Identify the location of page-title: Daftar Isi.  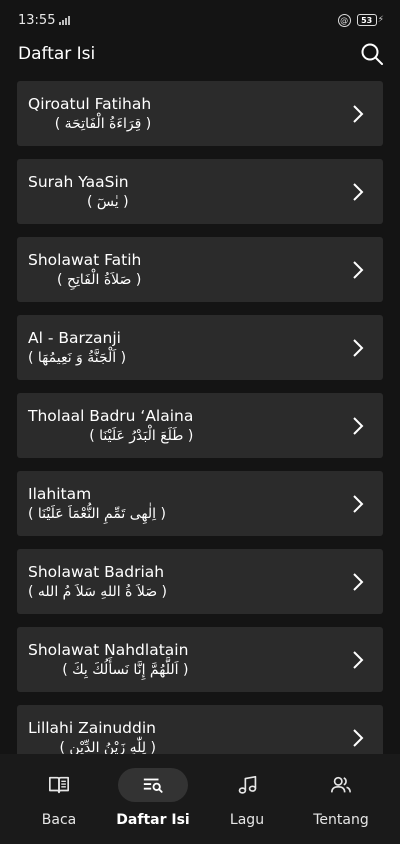
(57, 54).